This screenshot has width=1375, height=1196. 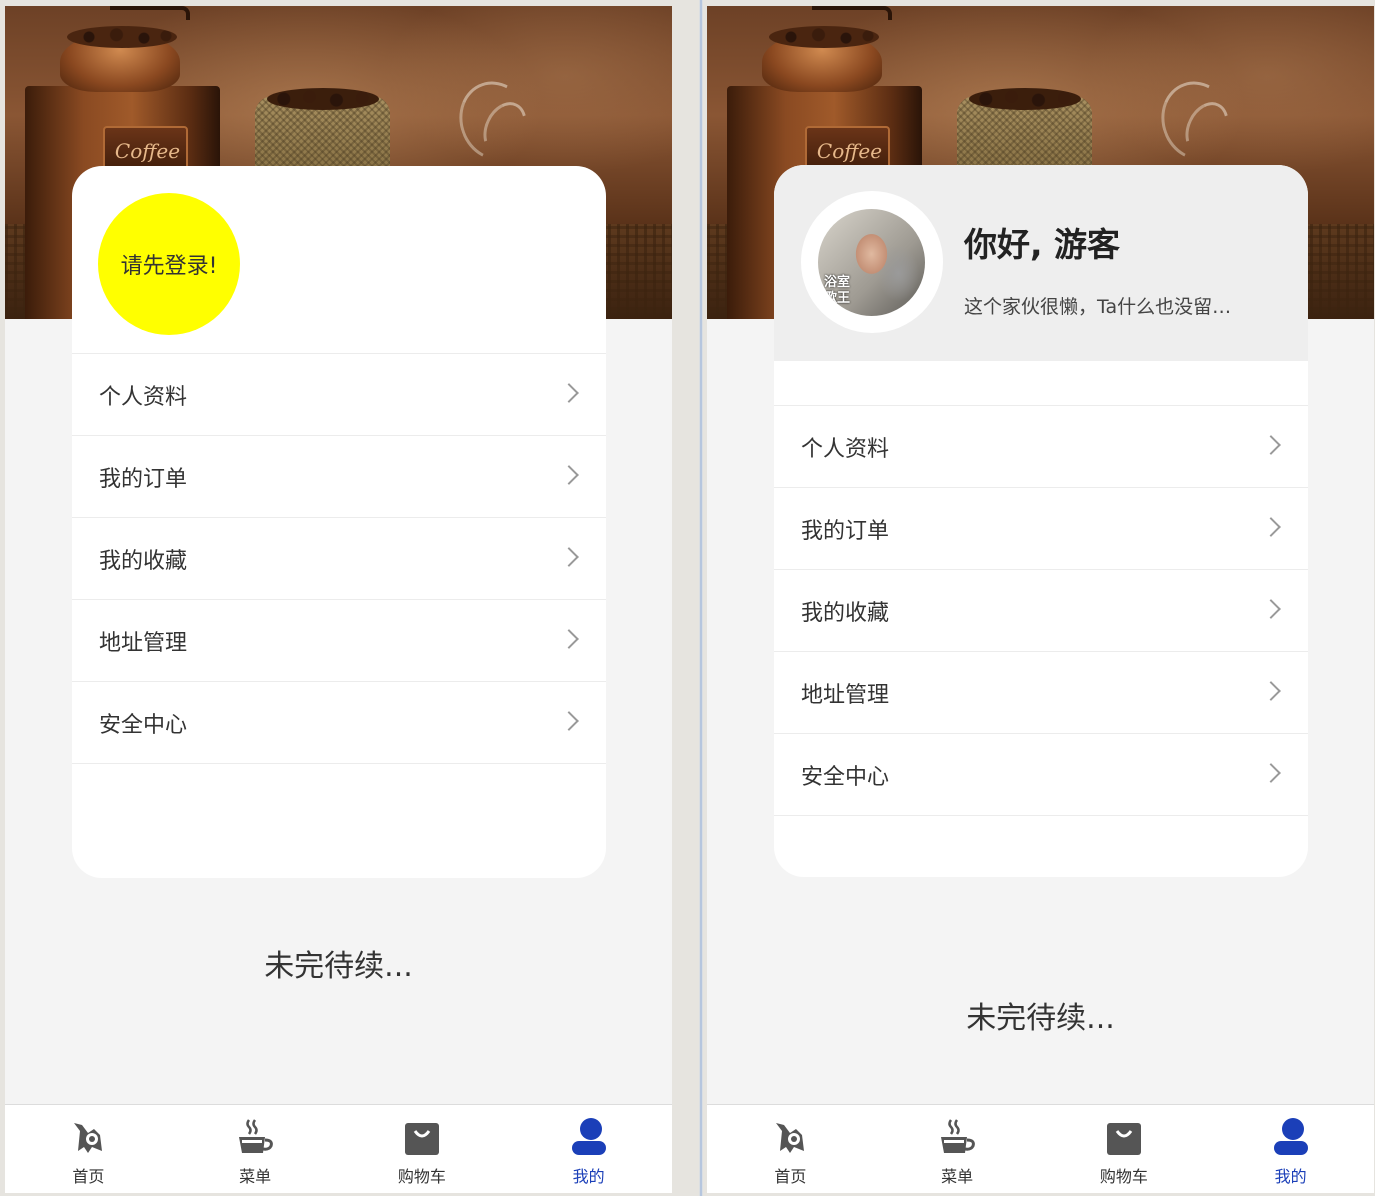 What do you see at coordinates (1042, 244) in the screenshot?
I see `greeting-title: 你好, 游客` at bounding box center [1042, 244].